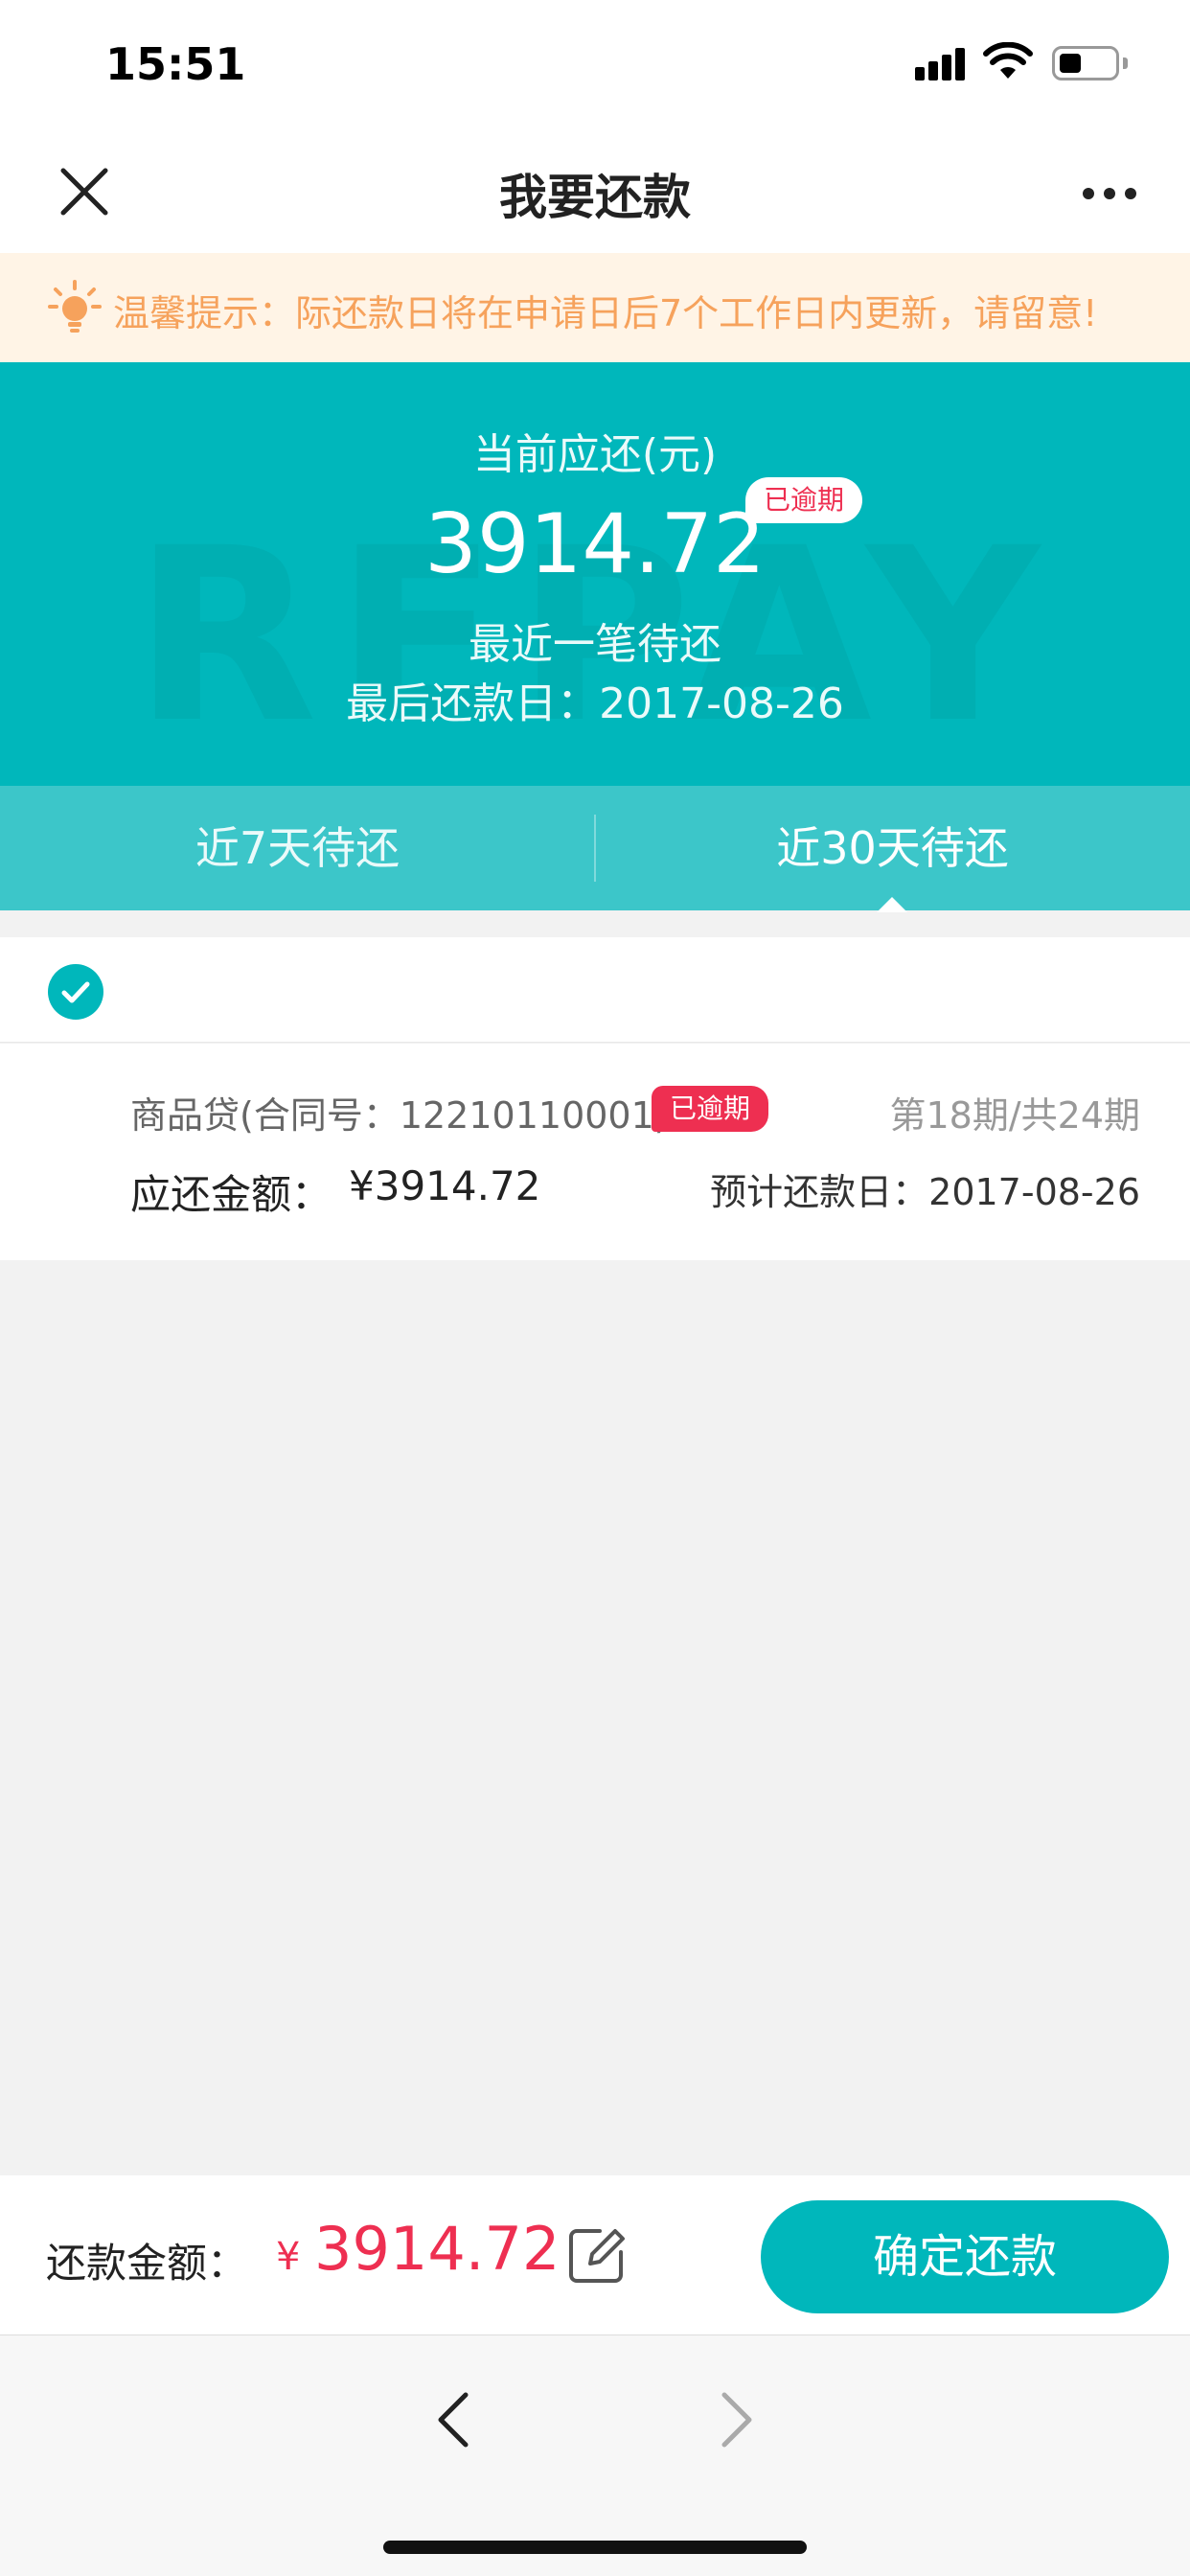  What do you see at coordinates (595, 2455) in the screenshot?
I see `browser-toolbar` at bounding box center [595, 2455].